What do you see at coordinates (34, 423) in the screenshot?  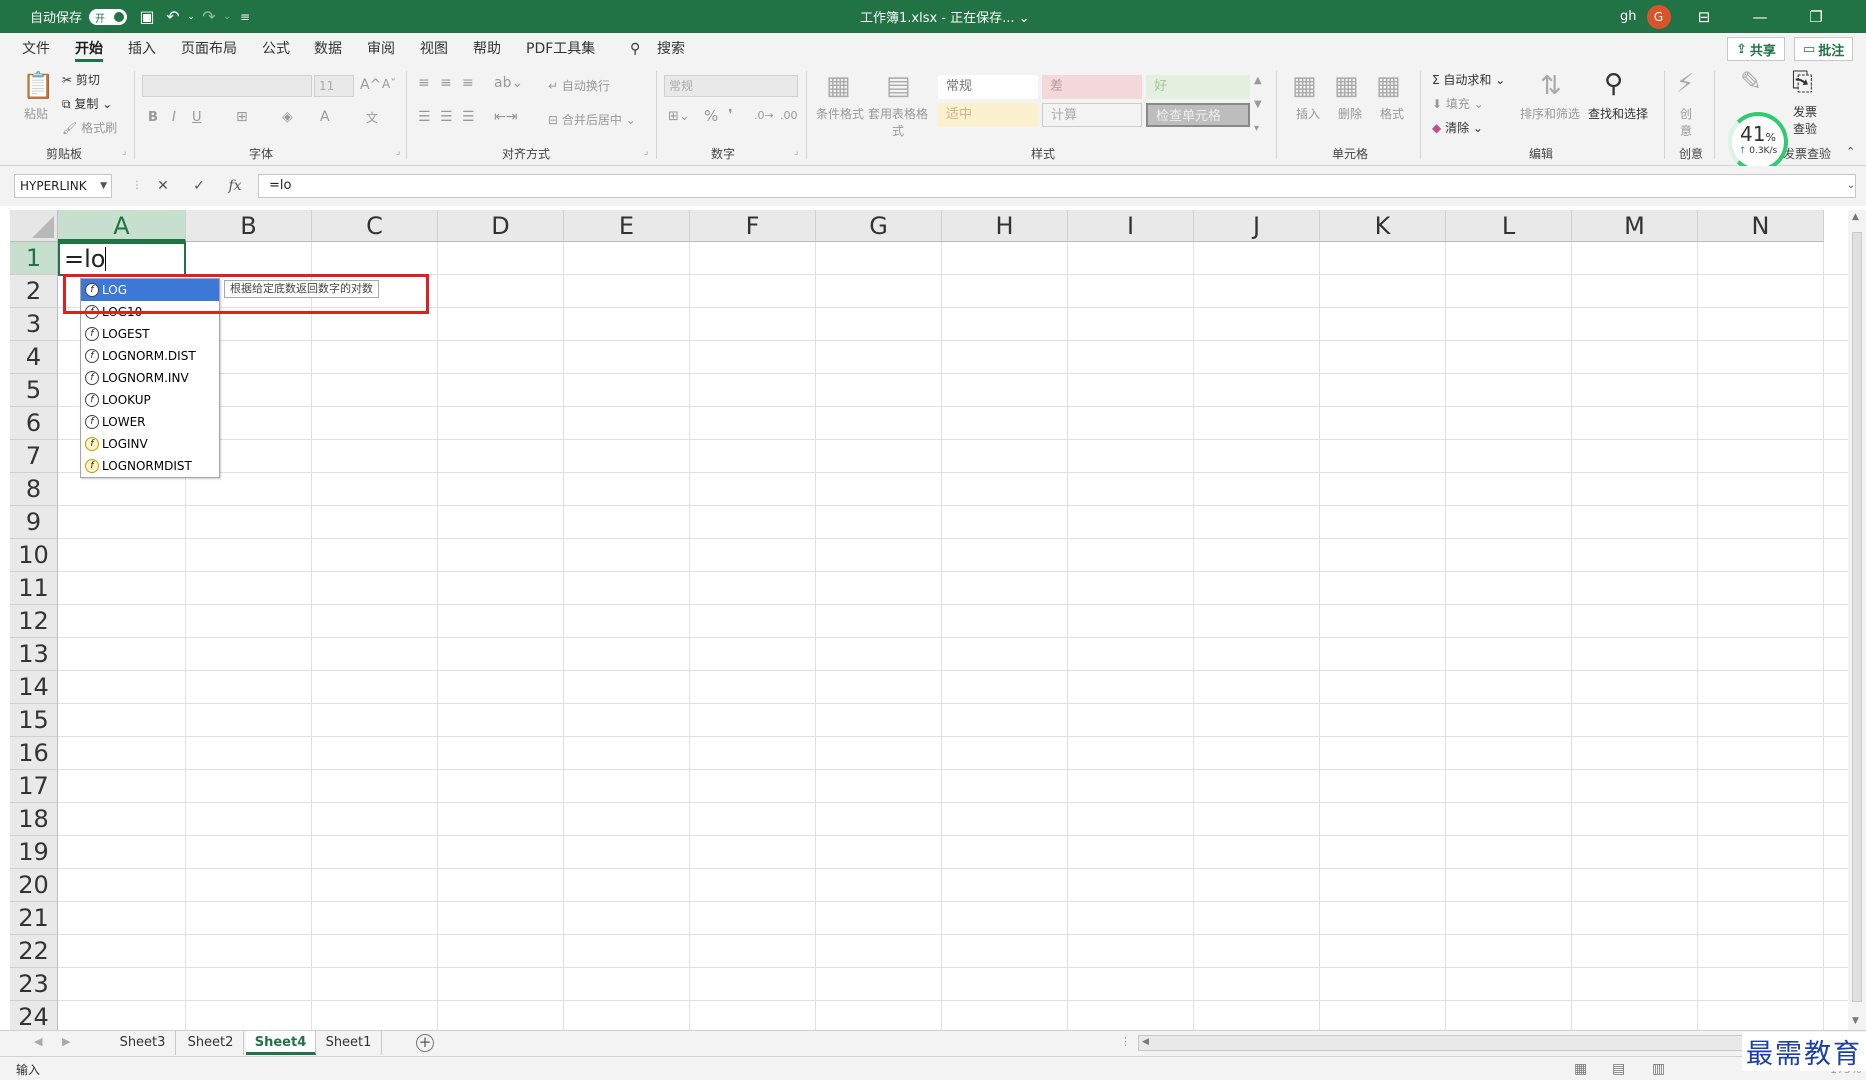 I see `row-header-6: 6` at bounding box center [34, 423].